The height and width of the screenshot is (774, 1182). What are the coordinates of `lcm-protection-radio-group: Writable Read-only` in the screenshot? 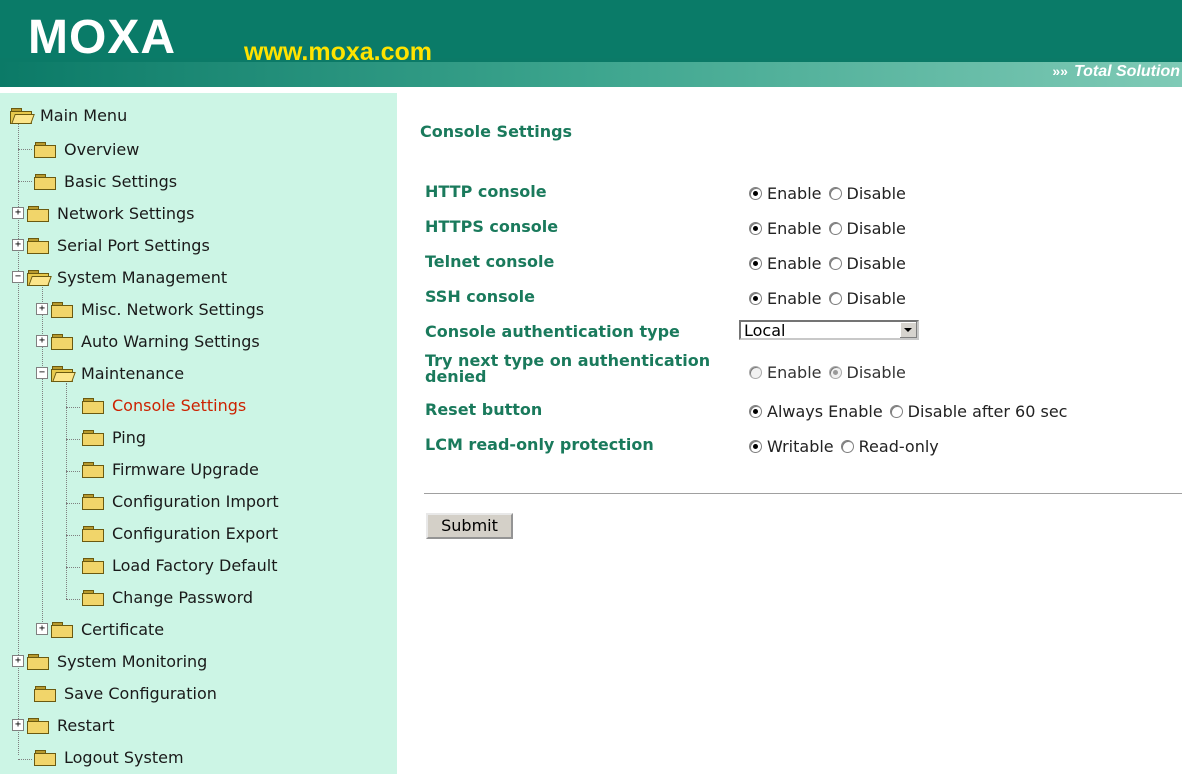 It's located at (847, 446).